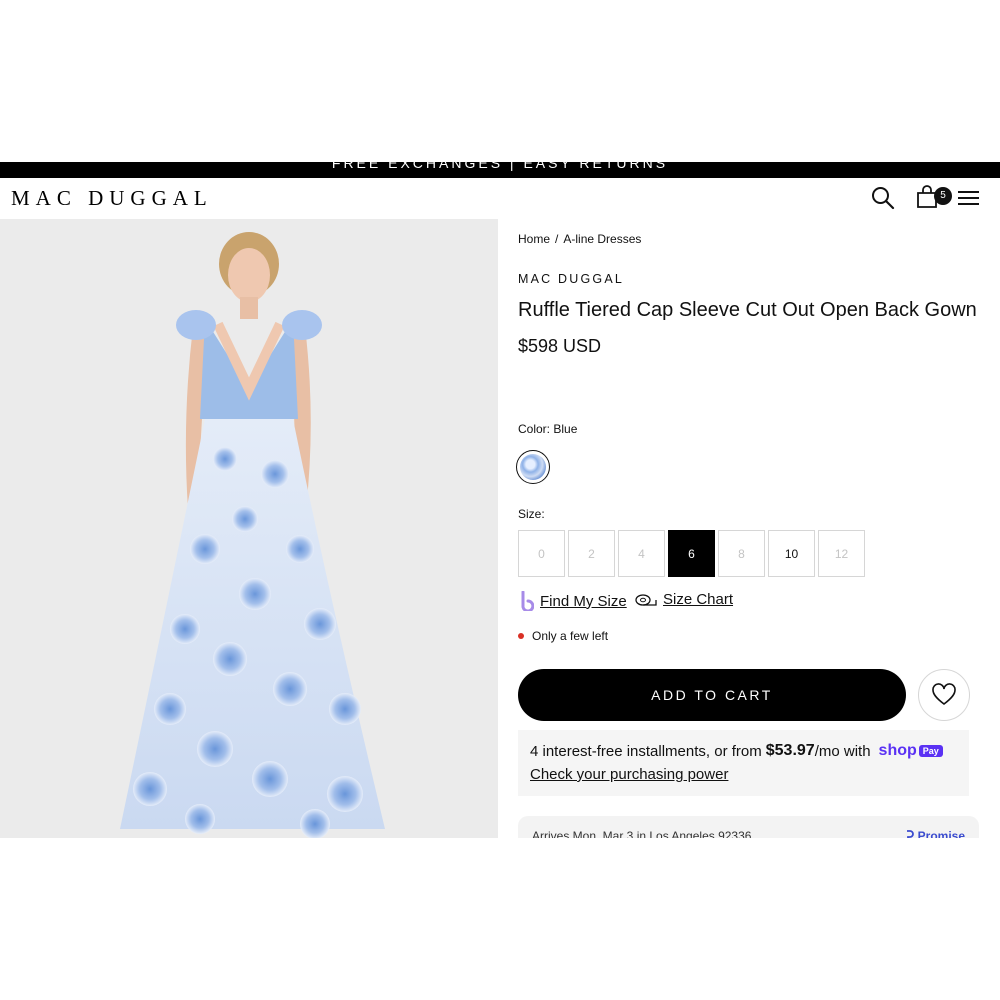  I want to click on size-option: 0, so click(541, 553).